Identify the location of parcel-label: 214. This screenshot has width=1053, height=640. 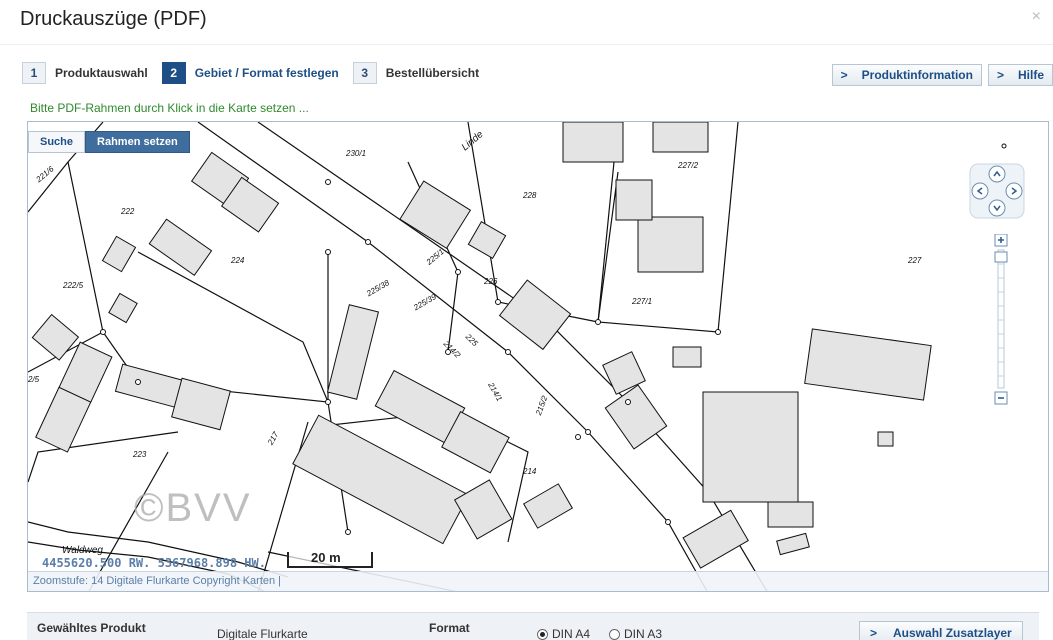
(529, 471).